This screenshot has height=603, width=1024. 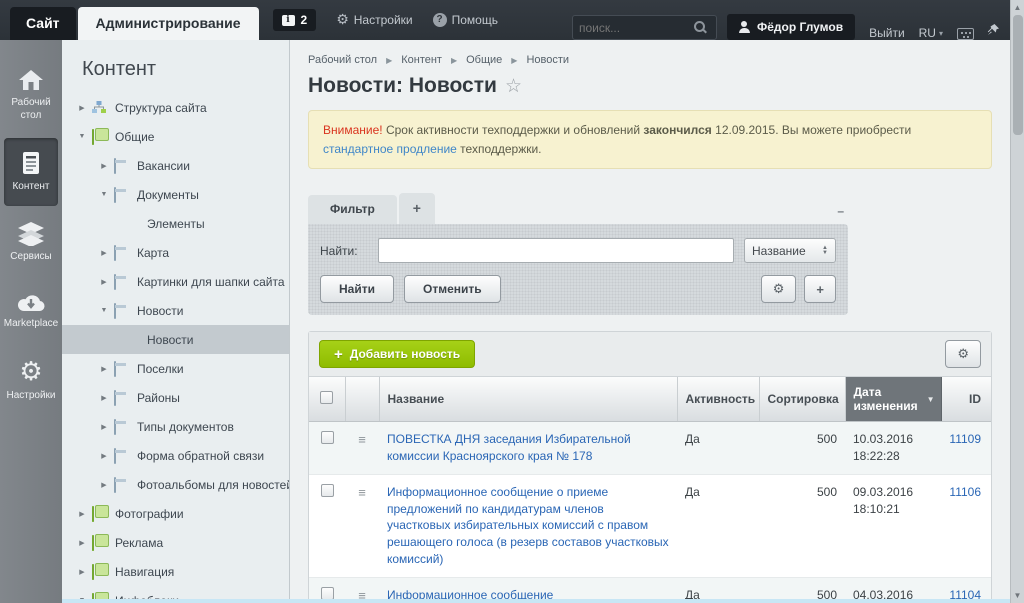 I want to click on tree-item-news-selected: Новости, so click(x=175, y=339).